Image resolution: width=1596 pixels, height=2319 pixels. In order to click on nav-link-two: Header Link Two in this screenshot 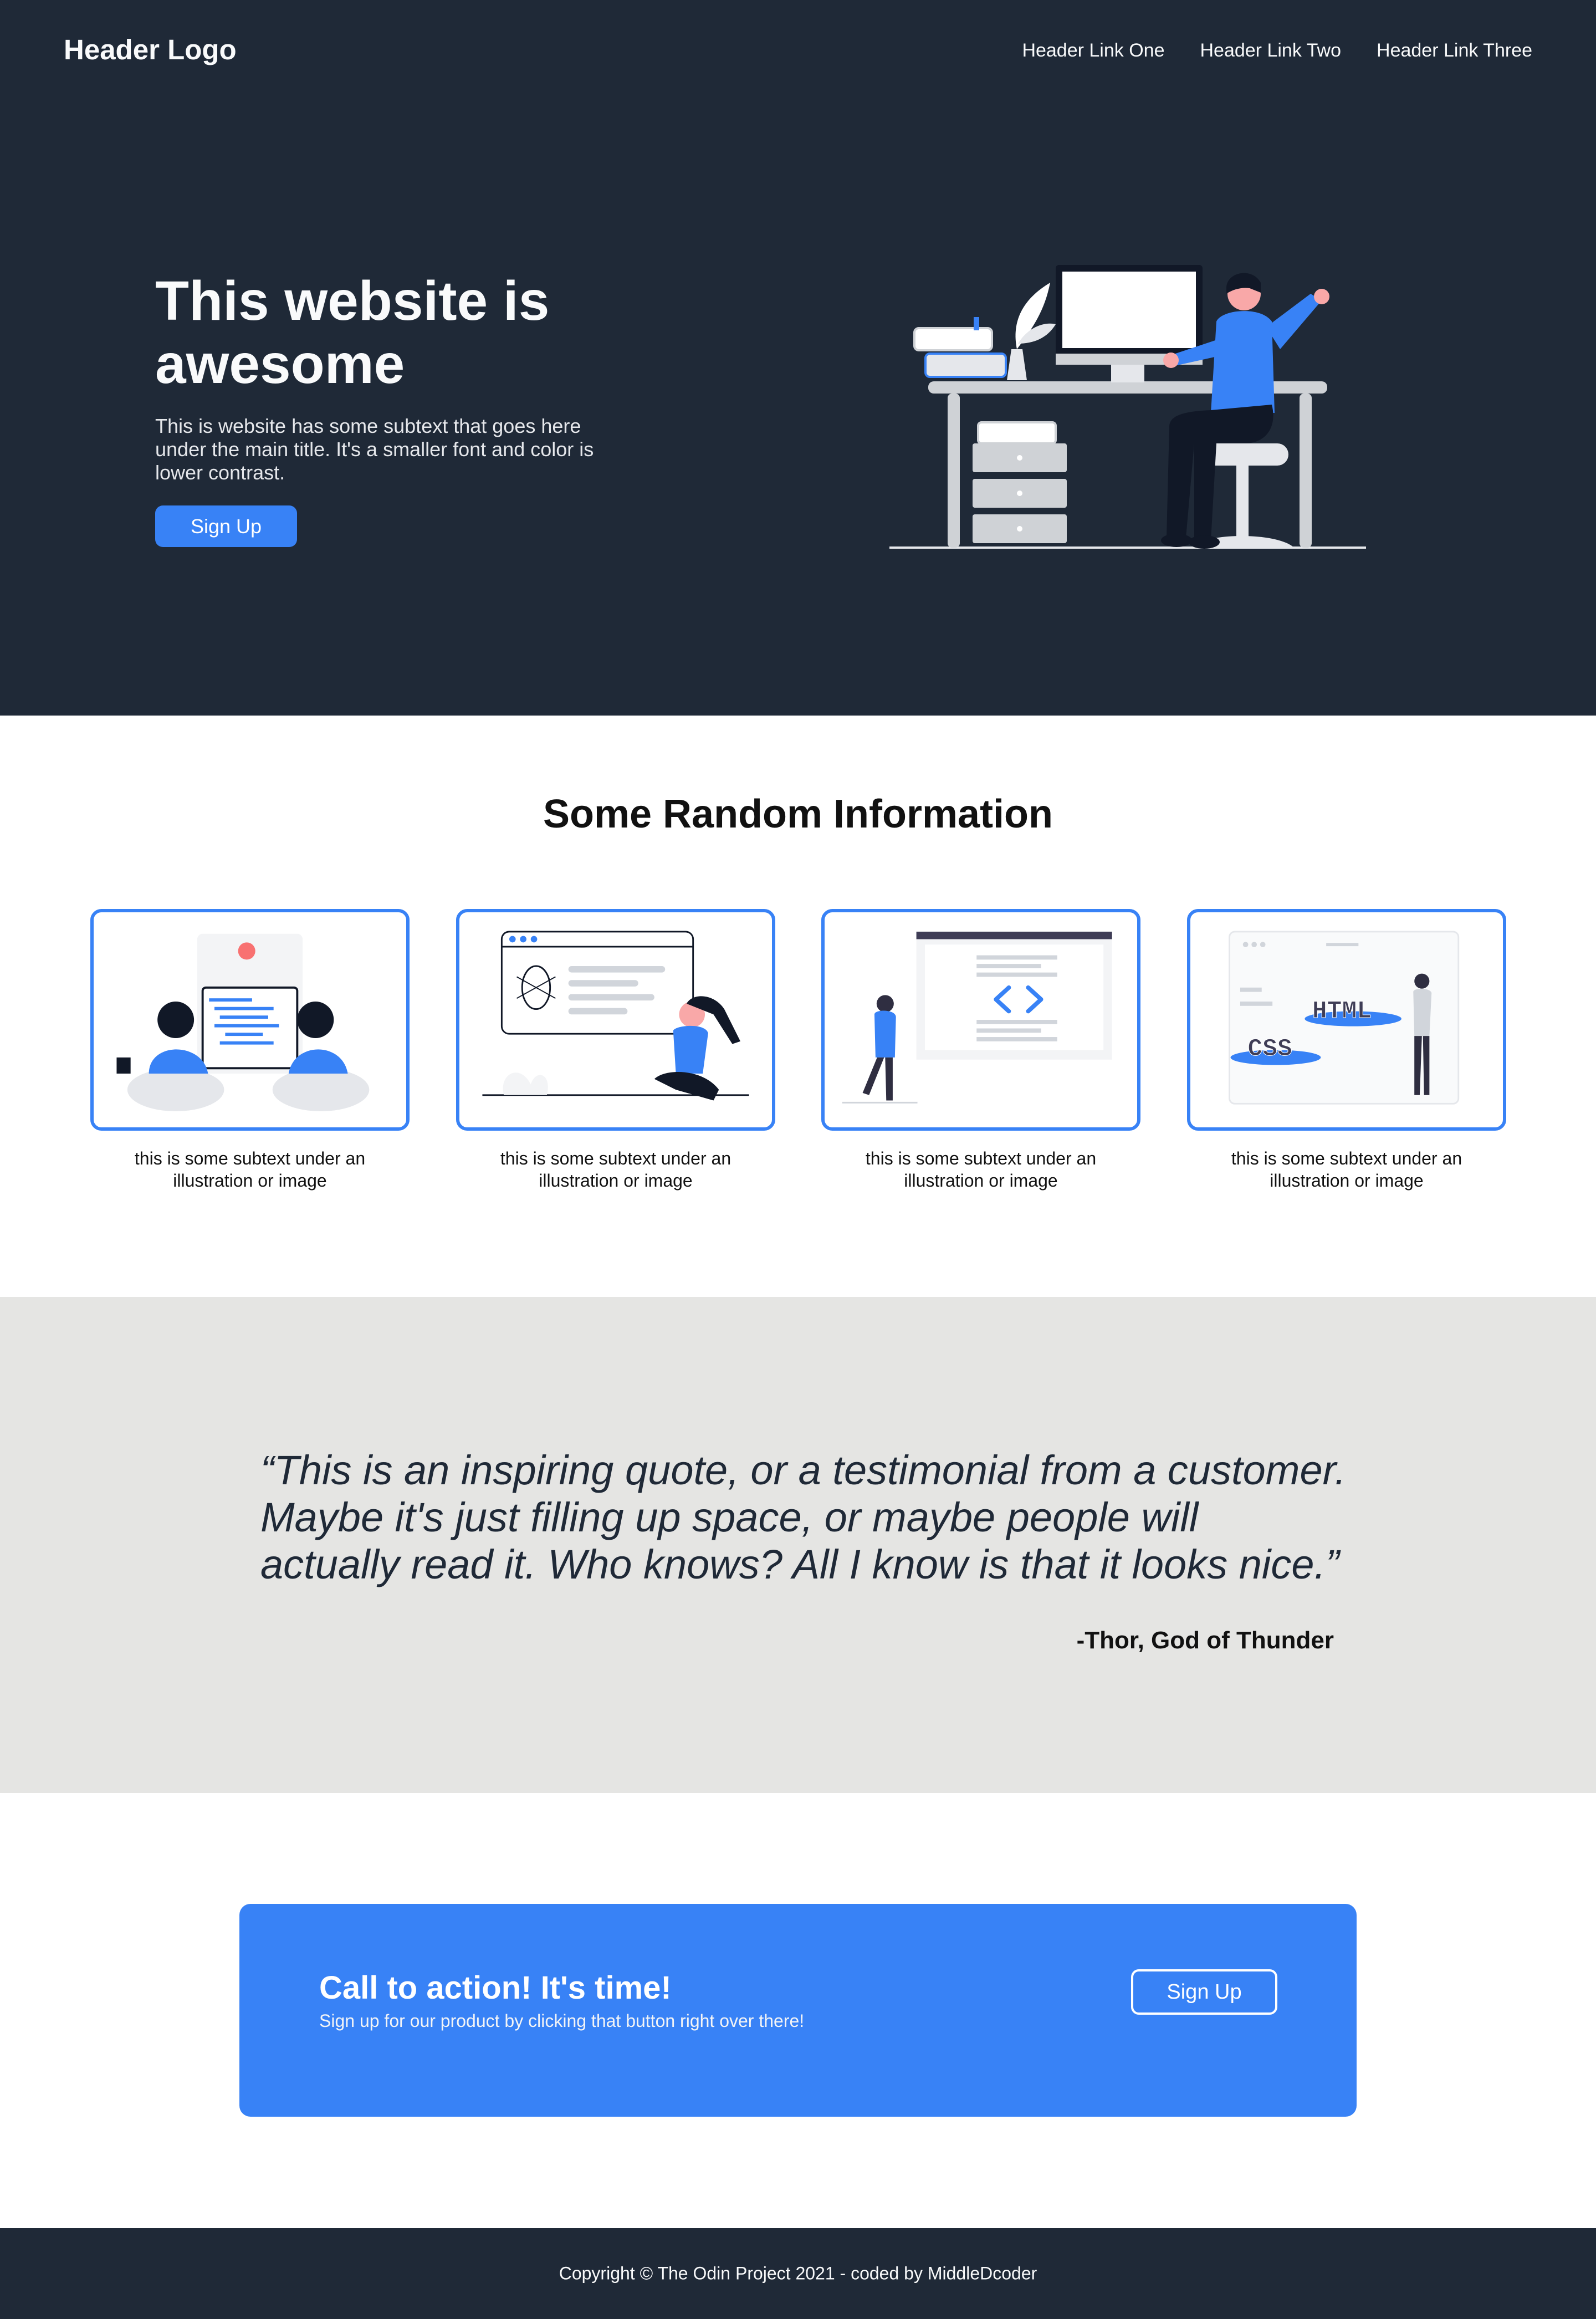, I will do `click(1270, 51)`.